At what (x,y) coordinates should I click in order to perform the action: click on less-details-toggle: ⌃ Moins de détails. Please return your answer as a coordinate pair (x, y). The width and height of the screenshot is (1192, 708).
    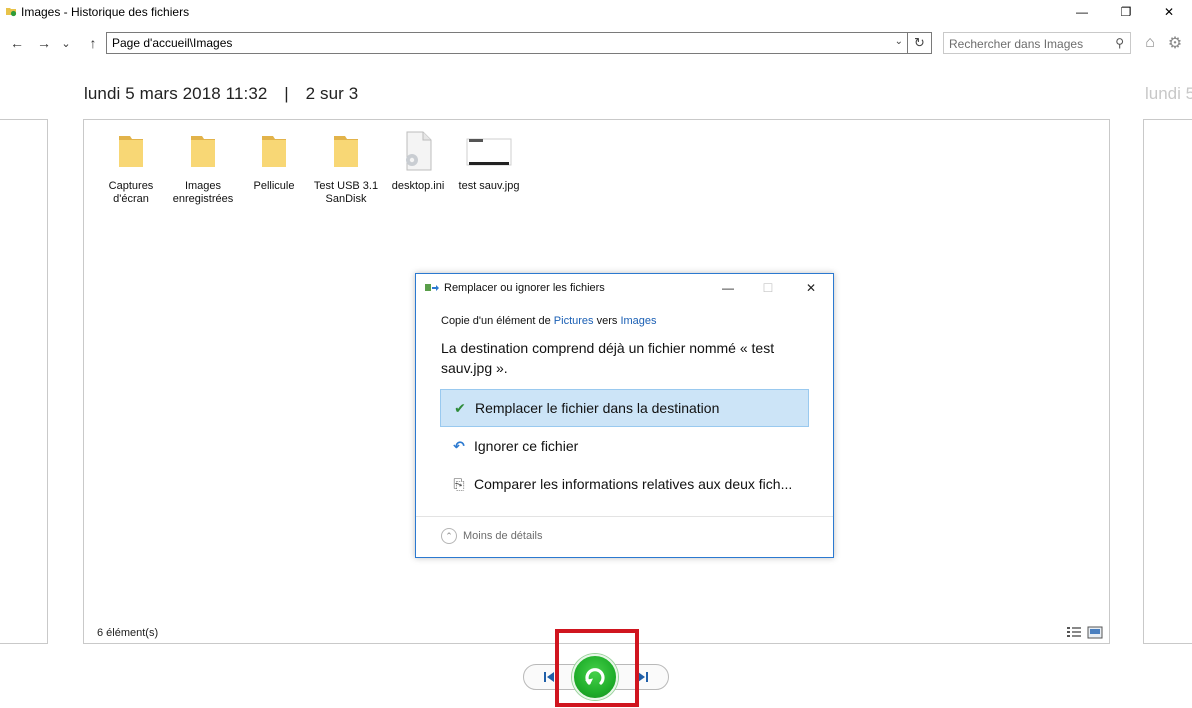
    Looking at the image, I should click on (492, 536).